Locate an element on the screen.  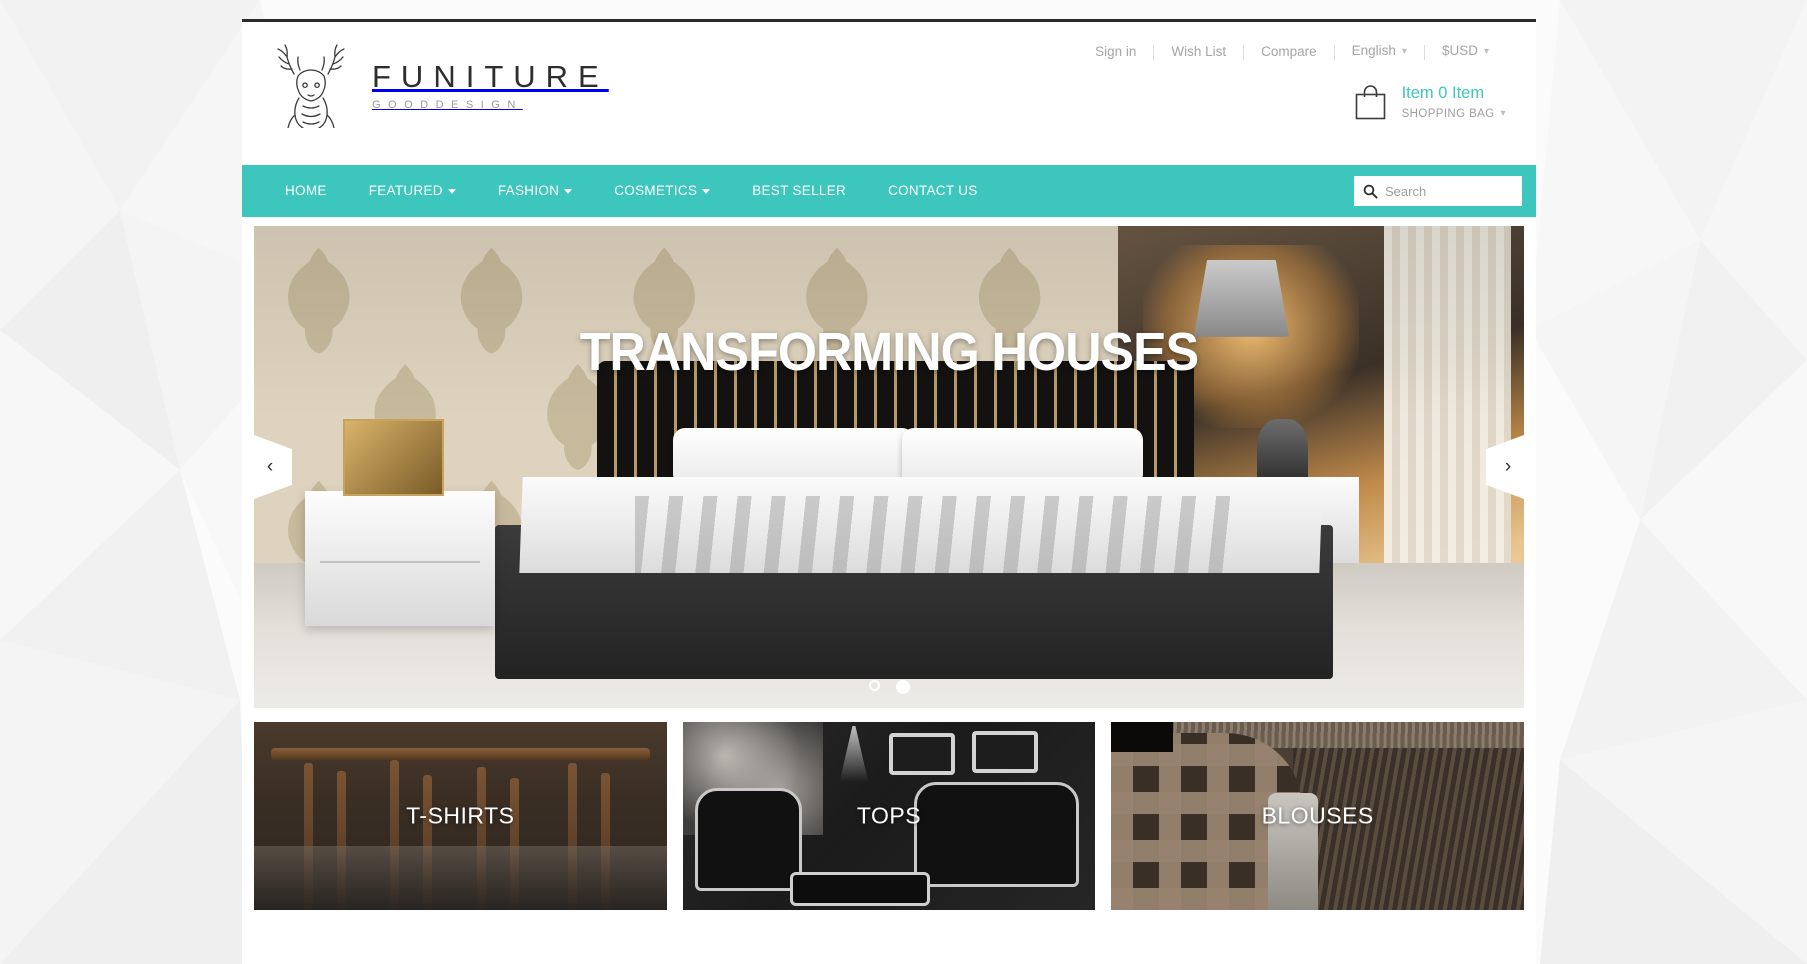
chandelier is located at coordinates (854, 754).